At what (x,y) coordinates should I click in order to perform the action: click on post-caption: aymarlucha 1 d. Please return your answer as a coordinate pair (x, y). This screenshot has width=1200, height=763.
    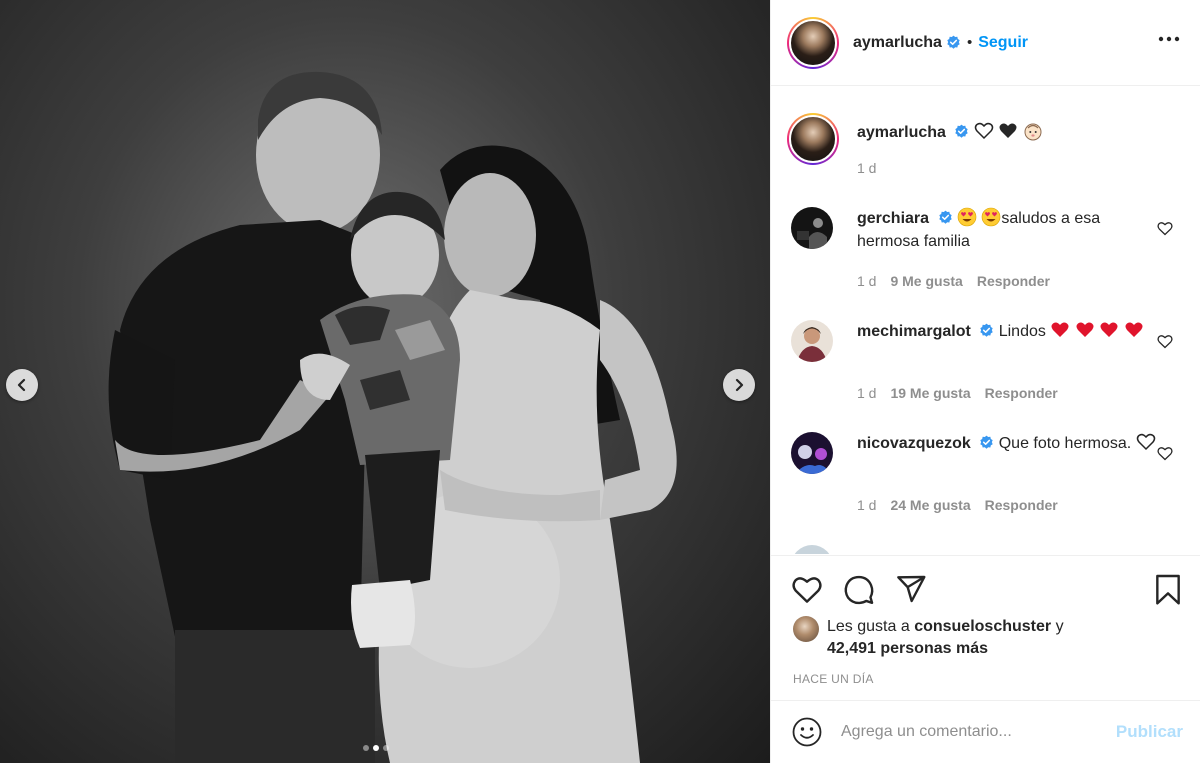
    Looking at the image, I should click on (987, 148).